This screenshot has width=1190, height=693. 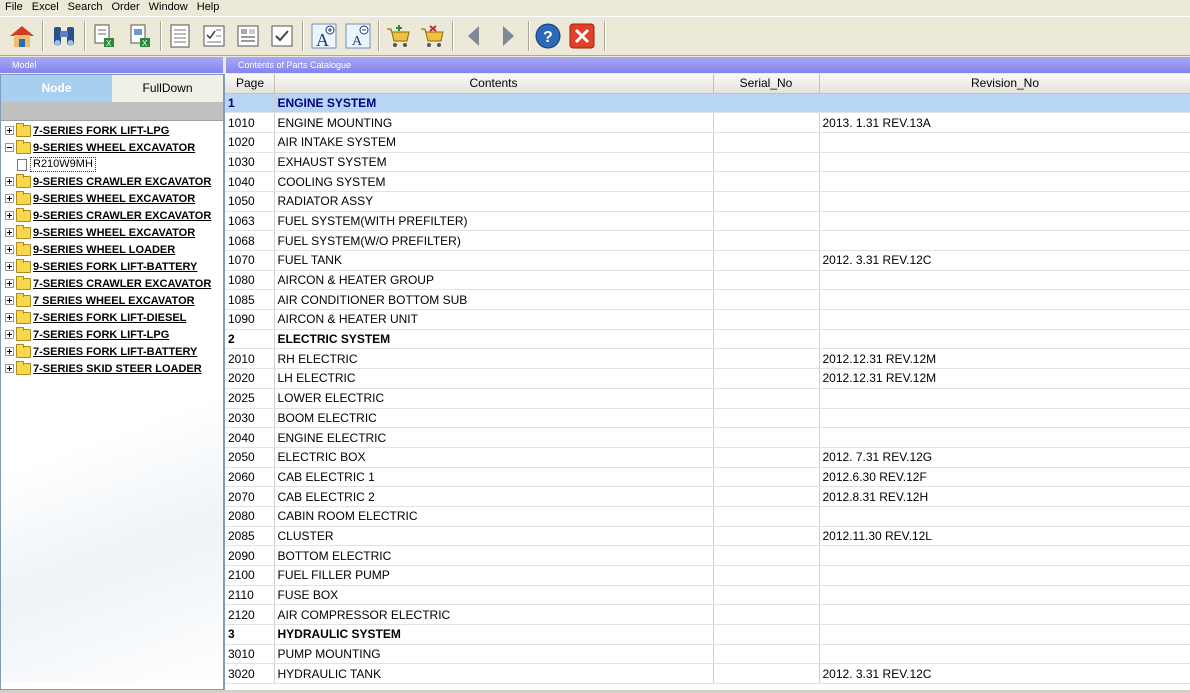 What do you see at coordinates (250, 84) in the screenshot?
I see `column-header-page: Page` at bounding box center [250, 84].